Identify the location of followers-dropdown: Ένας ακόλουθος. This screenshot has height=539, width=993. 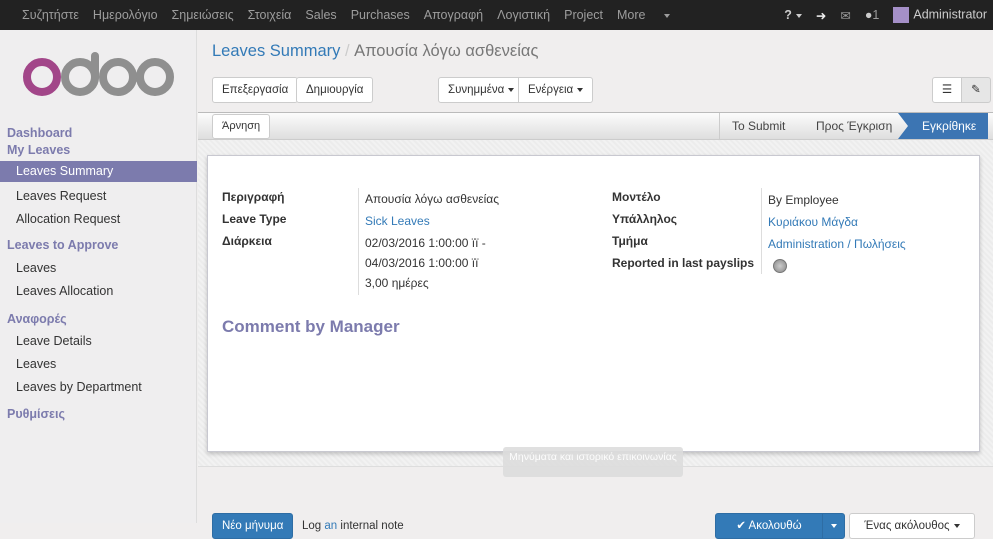
(912, 526).